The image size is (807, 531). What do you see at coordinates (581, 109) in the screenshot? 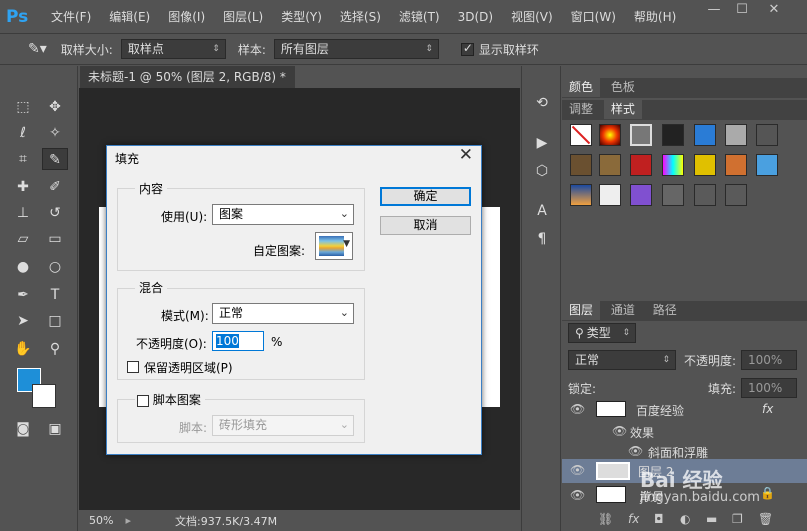
I see `tab-adjustments: 调整` at bounding box center [581, 109].